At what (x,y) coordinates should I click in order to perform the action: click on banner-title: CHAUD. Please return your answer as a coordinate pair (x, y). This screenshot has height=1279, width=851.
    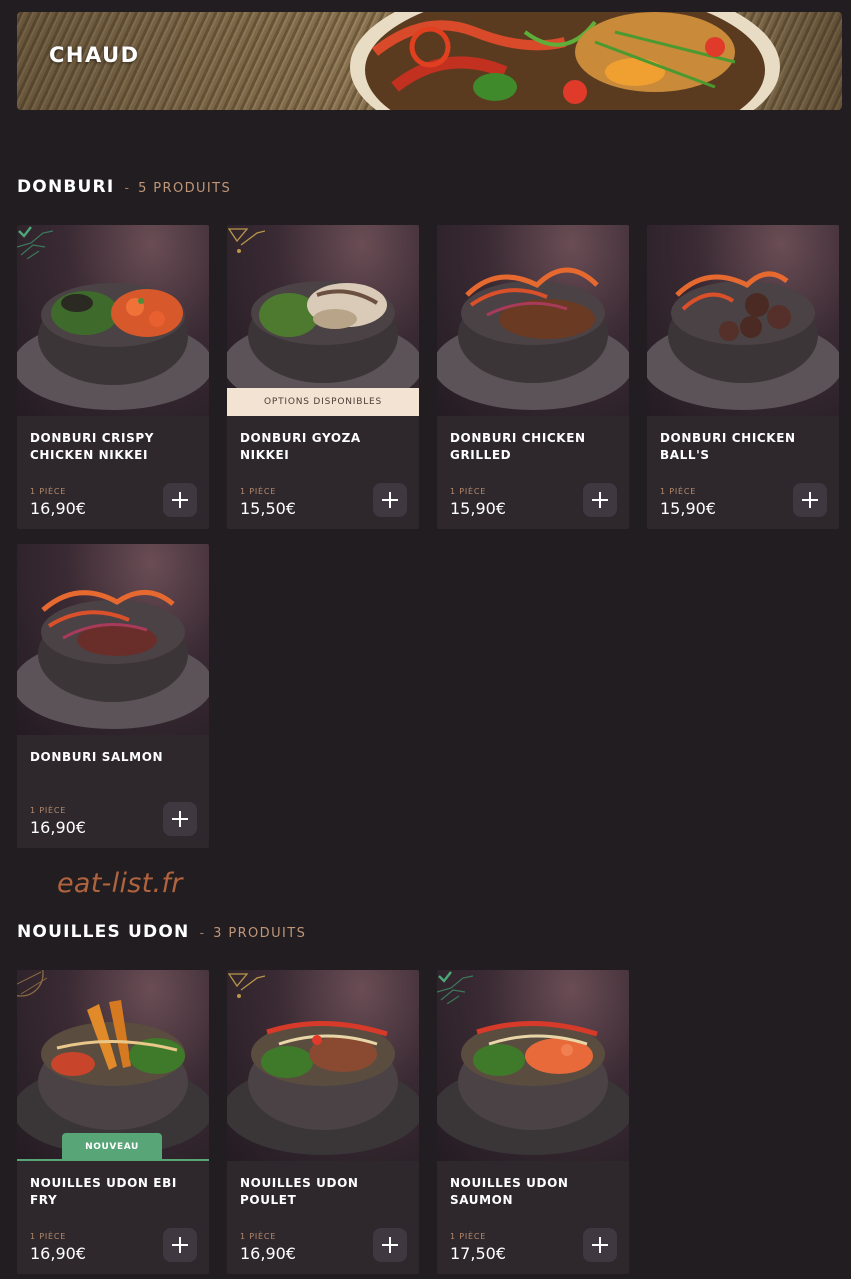
    Looking at the image, I should click on (94, 55).